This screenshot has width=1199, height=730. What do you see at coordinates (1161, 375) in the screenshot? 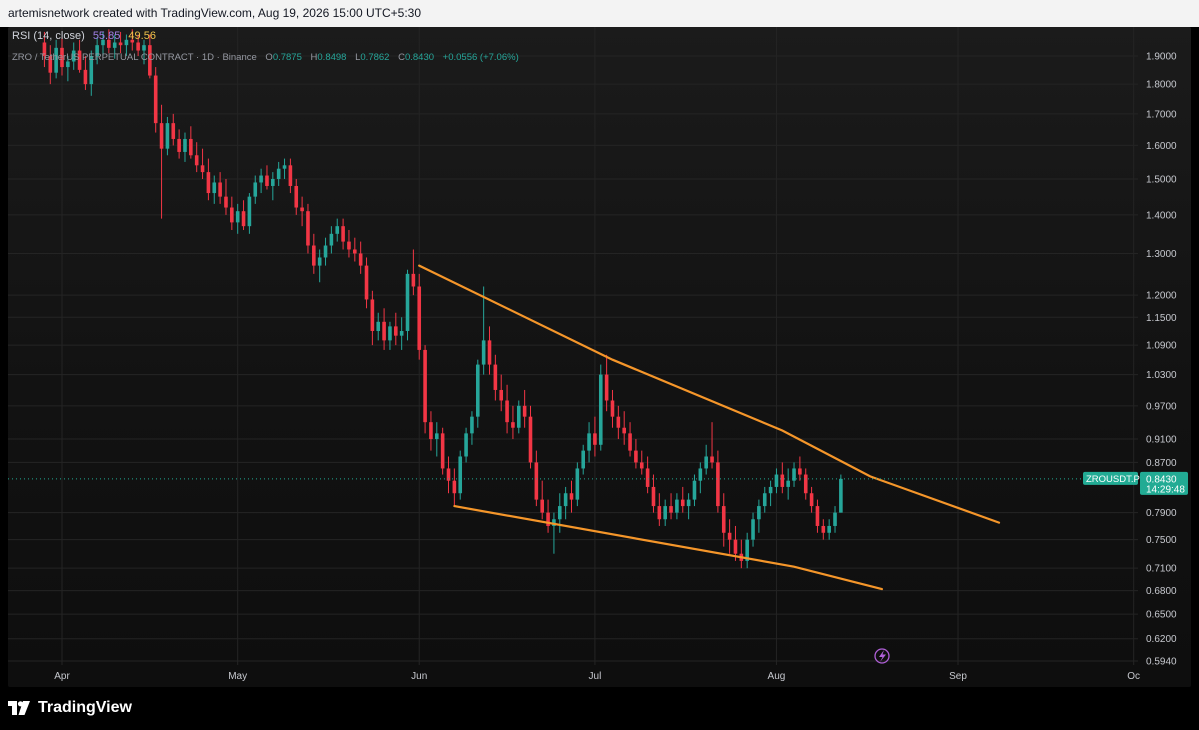
I see `price-tick-label: 1.0300` at bounding box center [1161, 375].